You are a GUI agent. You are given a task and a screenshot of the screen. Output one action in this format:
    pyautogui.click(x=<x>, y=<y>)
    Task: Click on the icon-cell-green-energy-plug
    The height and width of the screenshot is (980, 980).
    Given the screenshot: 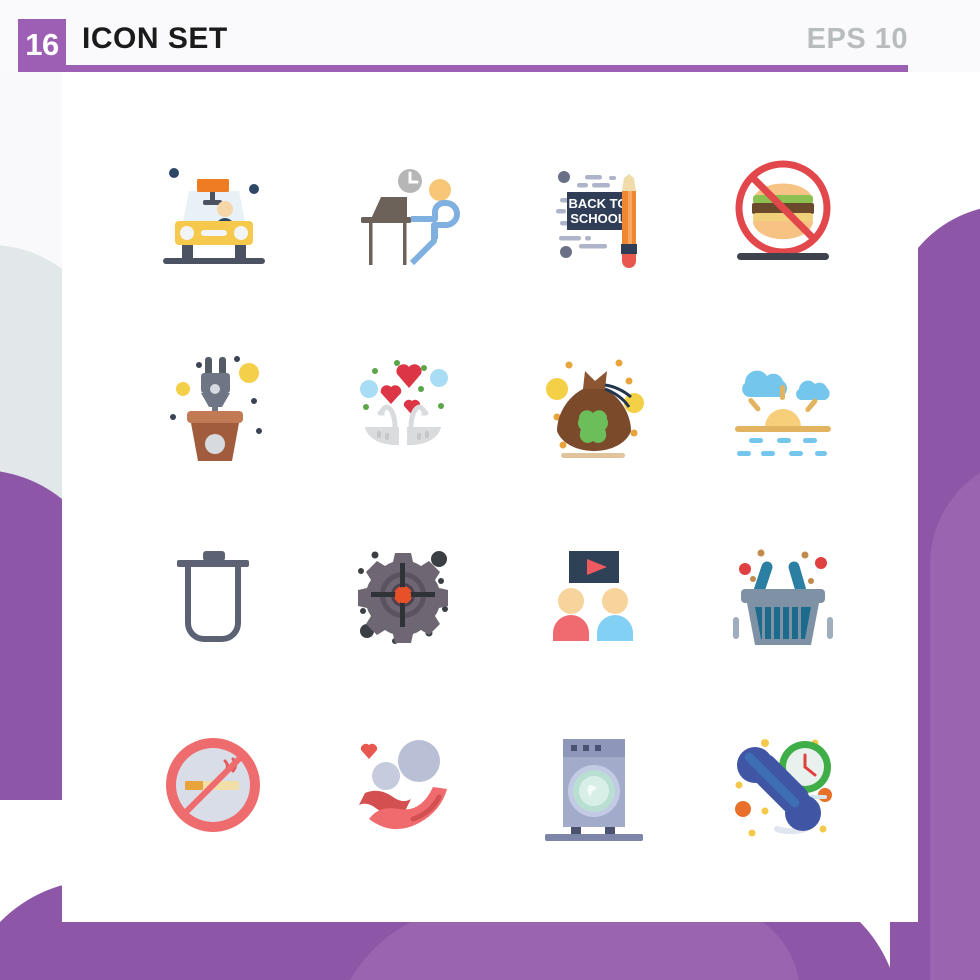 What is the action you would take?
    pyautogui.click(x=213, y=405)
    